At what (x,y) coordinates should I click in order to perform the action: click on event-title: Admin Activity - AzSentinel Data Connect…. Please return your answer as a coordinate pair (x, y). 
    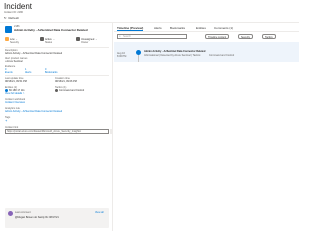
    Looking at the image, I should click on (175, 51).